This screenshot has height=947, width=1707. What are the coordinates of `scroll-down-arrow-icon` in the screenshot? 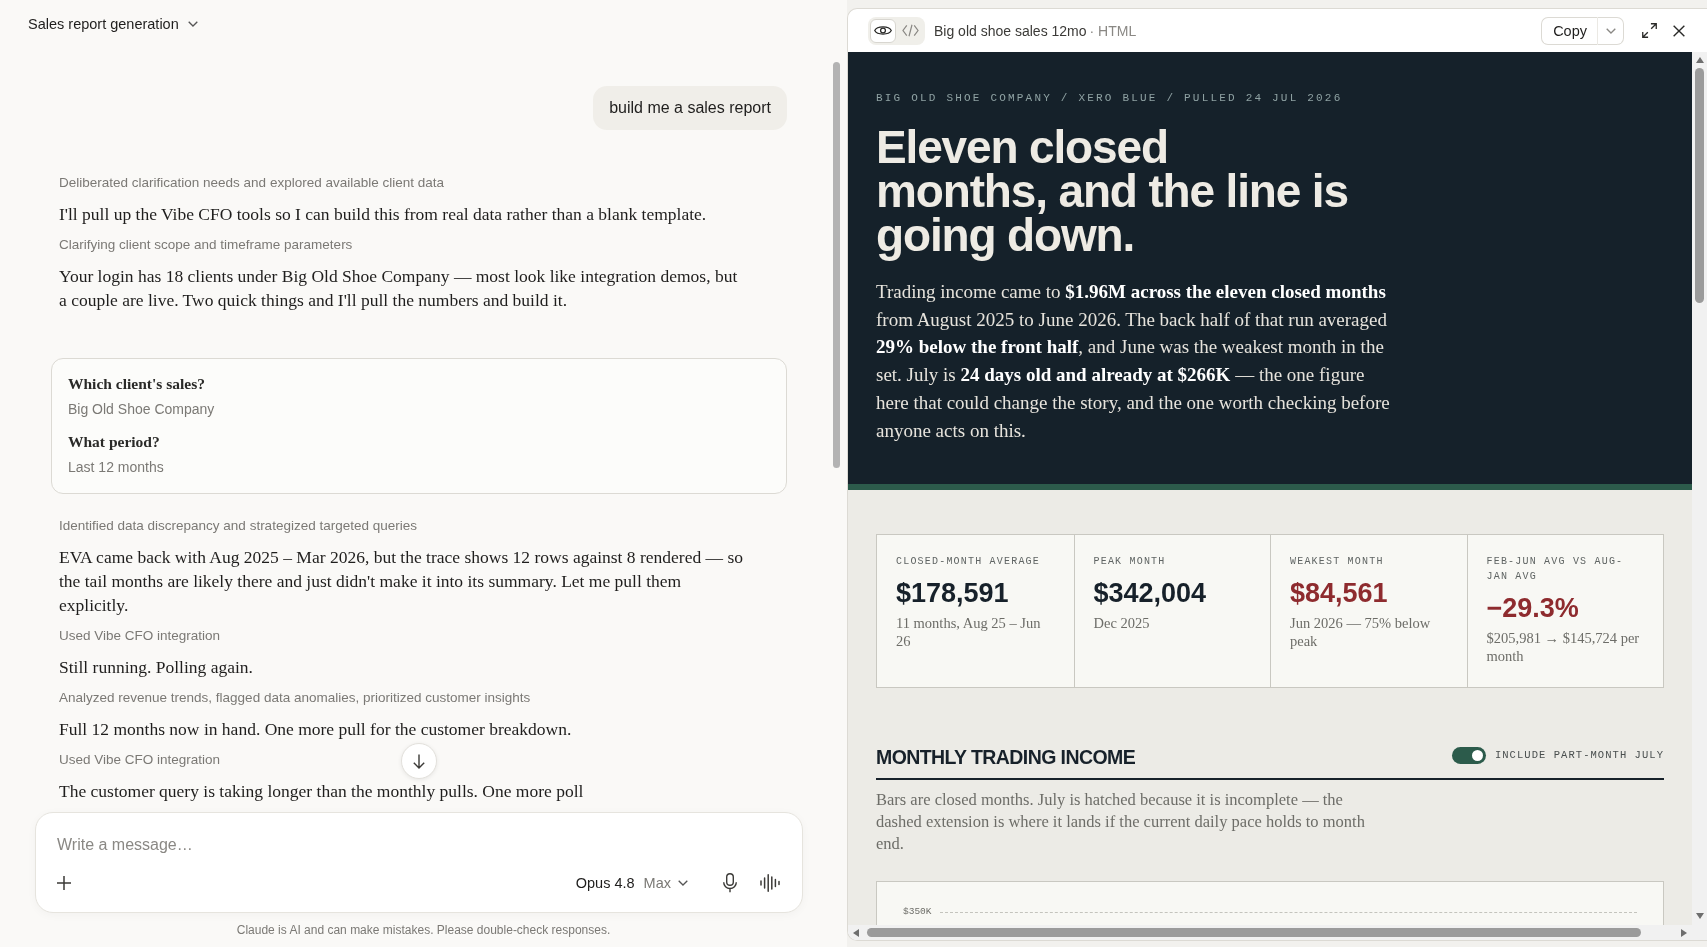 It's located at (1699, 916).